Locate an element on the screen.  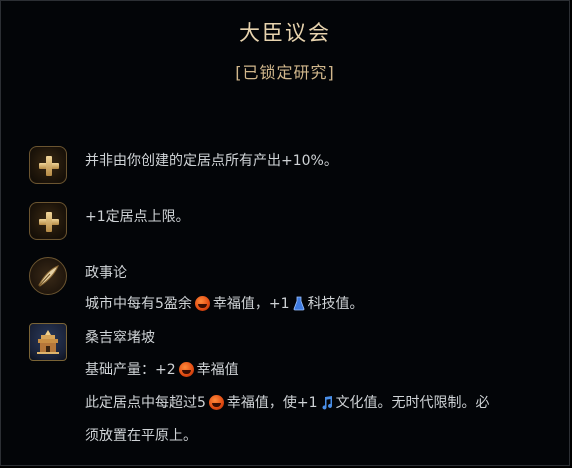
district-text-part: 此定居点中每超过5 is located at coordinates (145, 403).